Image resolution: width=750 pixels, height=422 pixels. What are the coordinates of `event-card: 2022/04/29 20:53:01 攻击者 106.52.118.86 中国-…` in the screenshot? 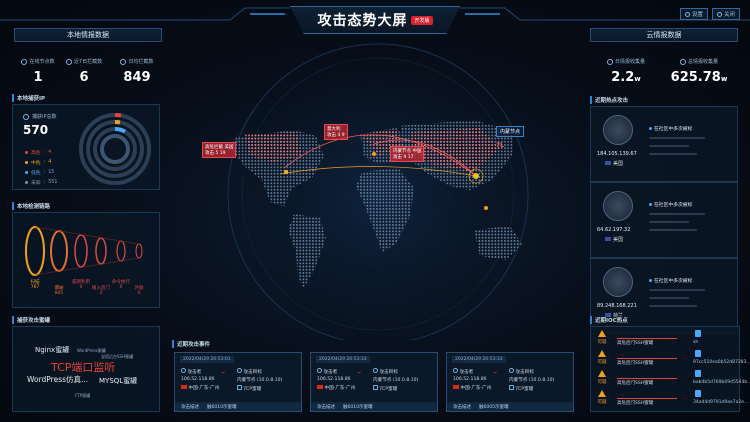 It's located at (238, 382).